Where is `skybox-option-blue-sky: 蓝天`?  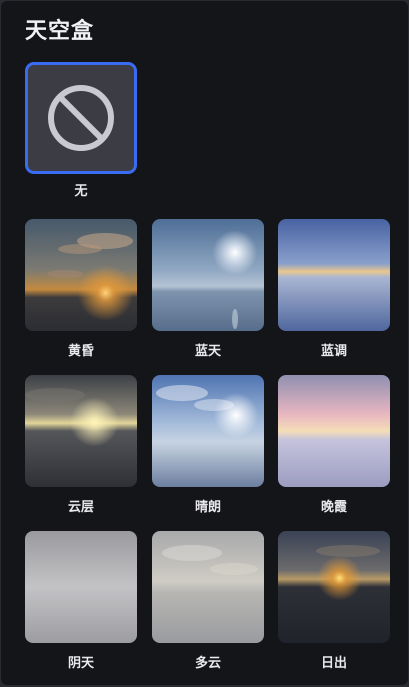
skybox-option-blue-sky: 蓝天 is located at coordinates (208, 289).